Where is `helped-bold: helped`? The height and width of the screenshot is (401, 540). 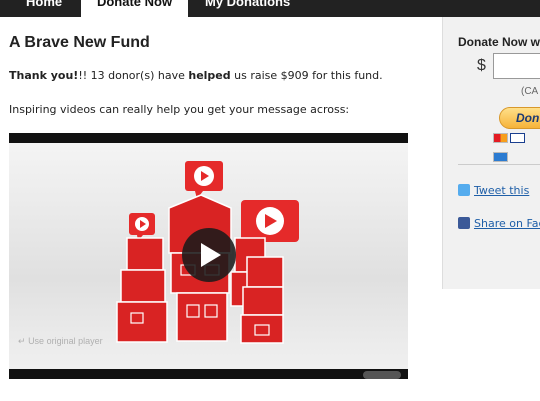 helped-bold: helped is located at coordinates (209, 75).